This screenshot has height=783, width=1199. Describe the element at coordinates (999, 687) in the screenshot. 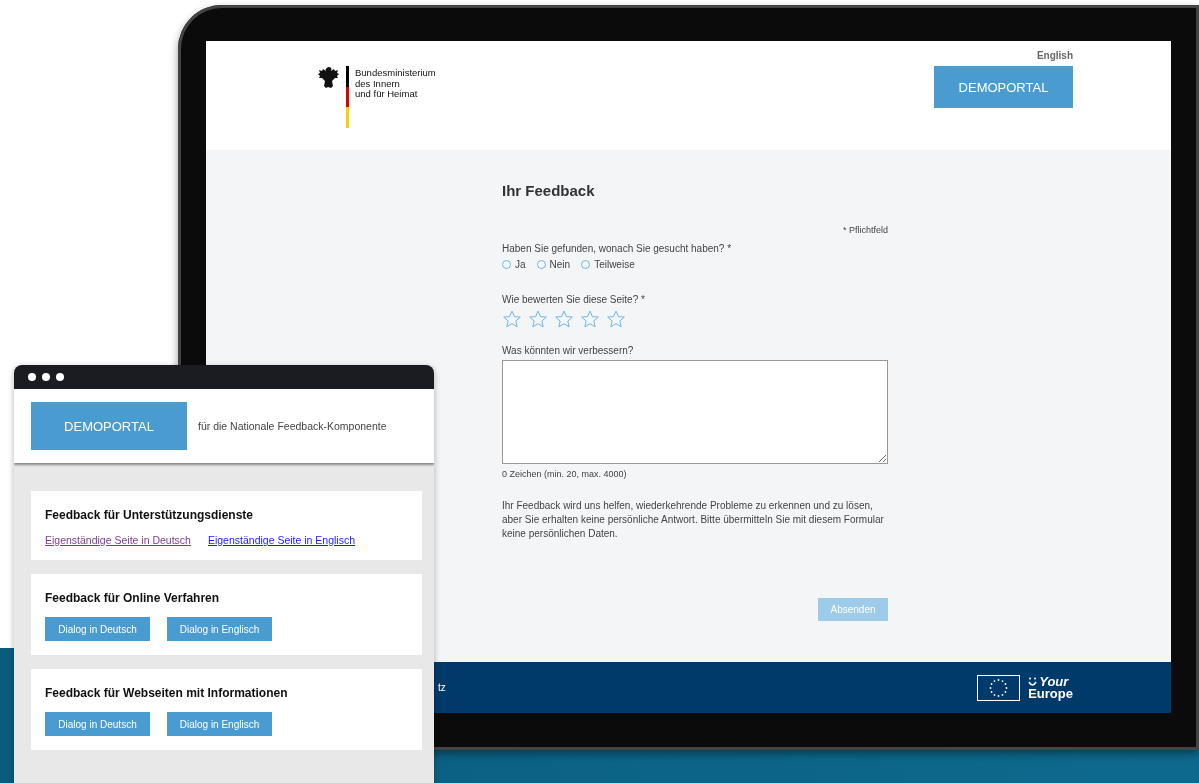

I see `eu-flag-icon` at that location.